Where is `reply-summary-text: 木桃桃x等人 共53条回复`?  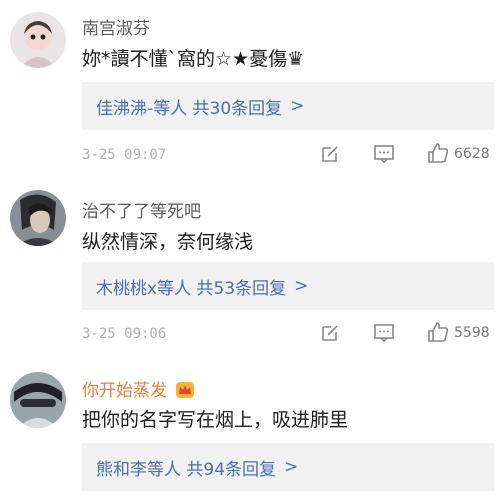
reply-summary-text: 木桃桃x等人 共53条回复 is located at coordinates (191, 288).